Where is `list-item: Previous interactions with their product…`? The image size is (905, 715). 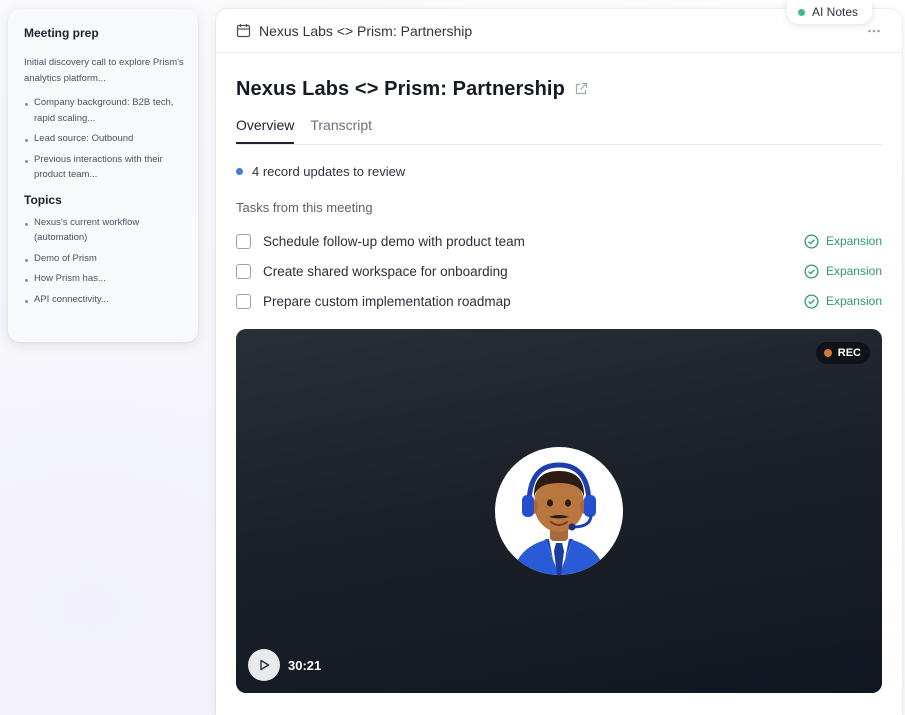
list-item: Previous interactions with their product… is located at coordinates (105, 167).